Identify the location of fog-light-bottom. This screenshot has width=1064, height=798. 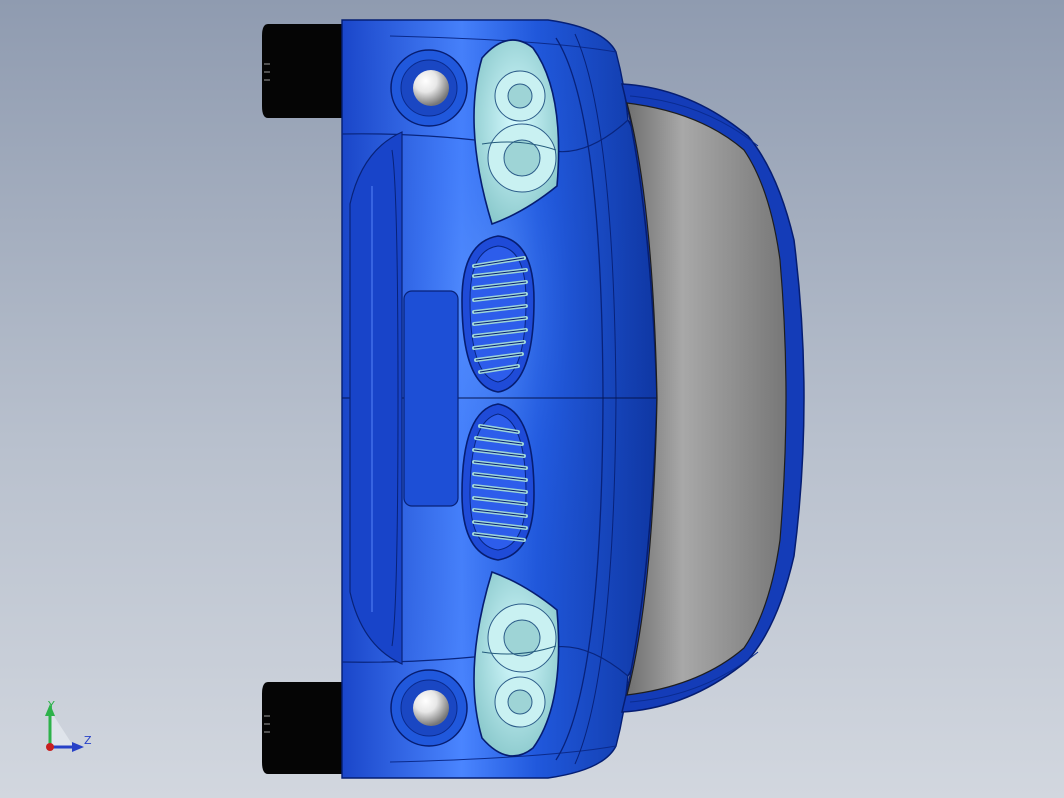
(429, 708).